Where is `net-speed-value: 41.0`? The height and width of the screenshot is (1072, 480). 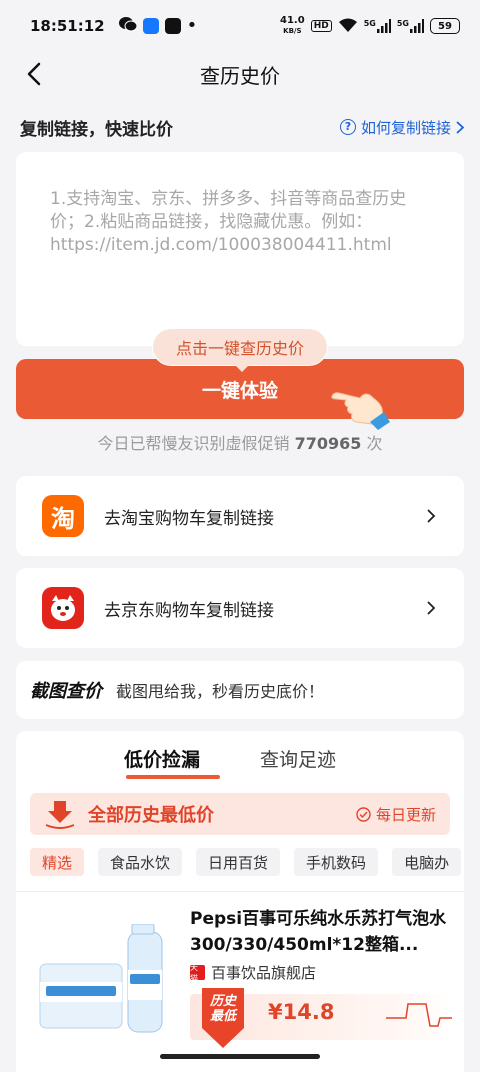 net-speed-value: 41.0 is located at coordinates (292, 20).